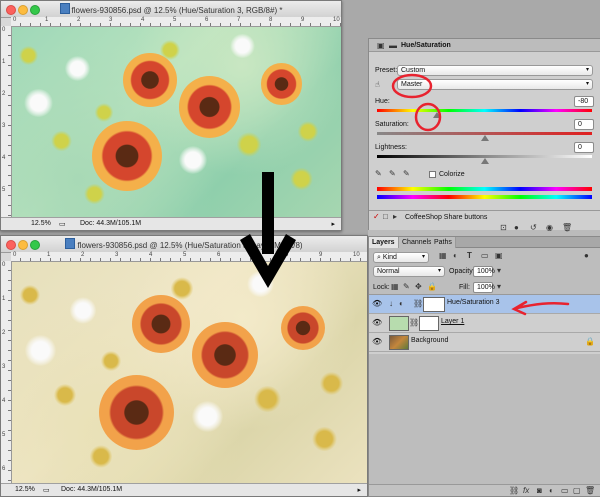 The image size is (600, 497). I want to click on red-annotations, so click(480, 194).